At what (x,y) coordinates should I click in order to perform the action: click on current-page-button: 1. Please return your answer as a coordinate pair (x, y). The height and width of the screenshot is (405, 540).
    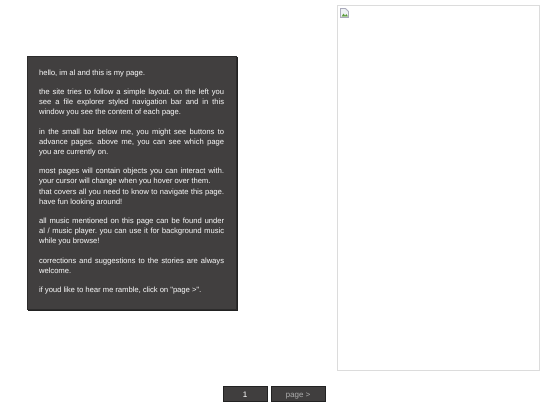
    Looking at the image, I should click on (245, 394).